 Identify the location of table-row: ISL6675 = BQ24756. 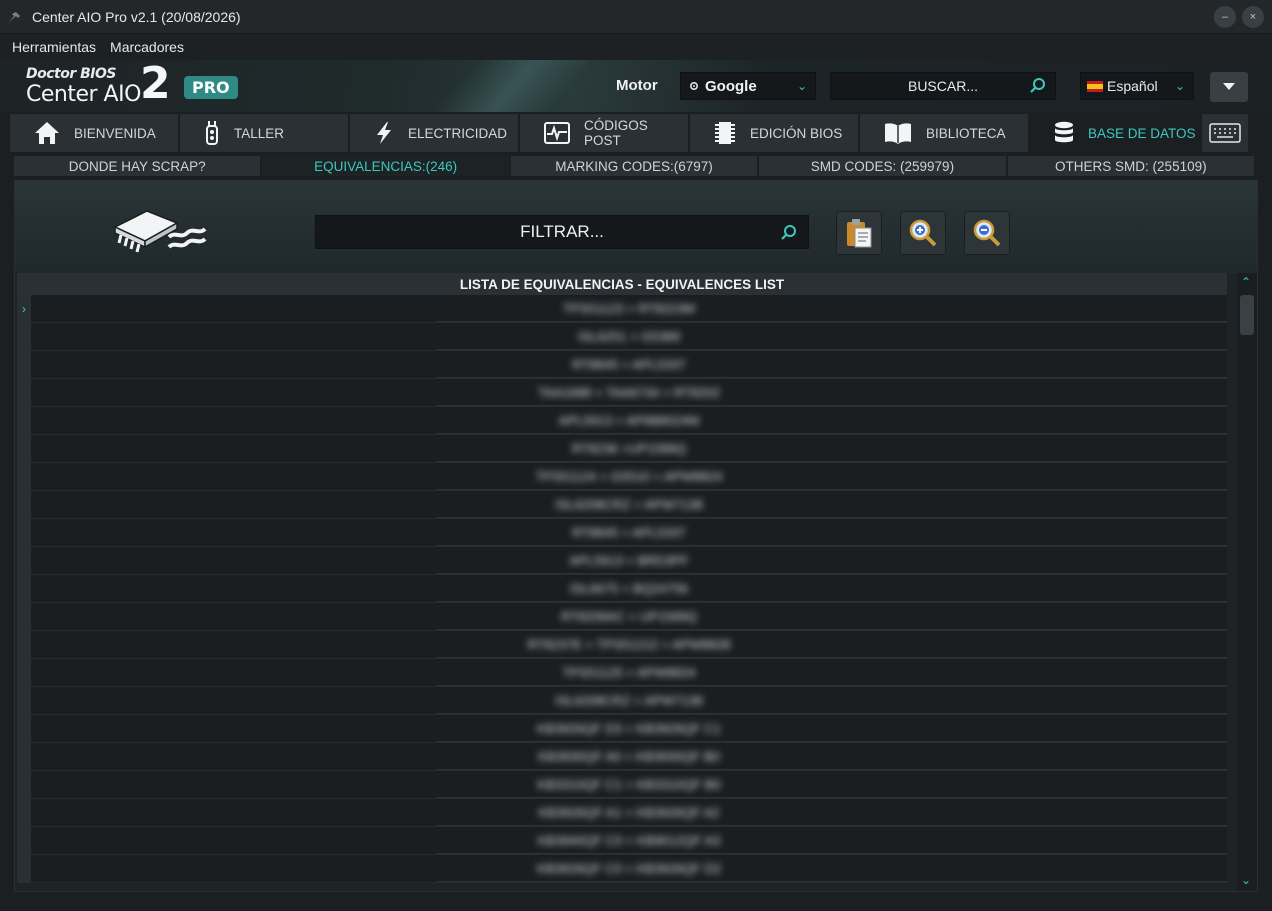
(622, 589).